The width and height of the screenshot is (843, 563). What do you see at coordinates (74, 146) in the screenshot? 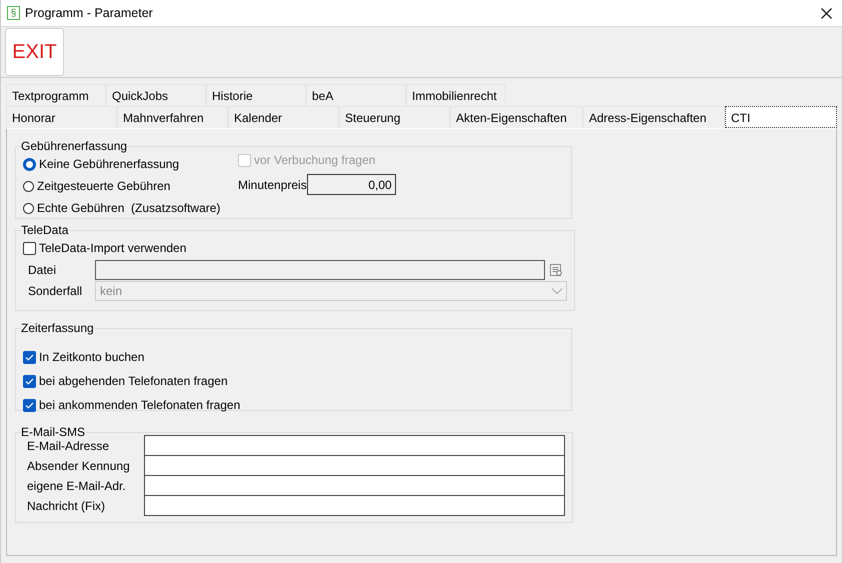
I see `group-title: Gebührenerfassung` at bounding box center [74, 146].